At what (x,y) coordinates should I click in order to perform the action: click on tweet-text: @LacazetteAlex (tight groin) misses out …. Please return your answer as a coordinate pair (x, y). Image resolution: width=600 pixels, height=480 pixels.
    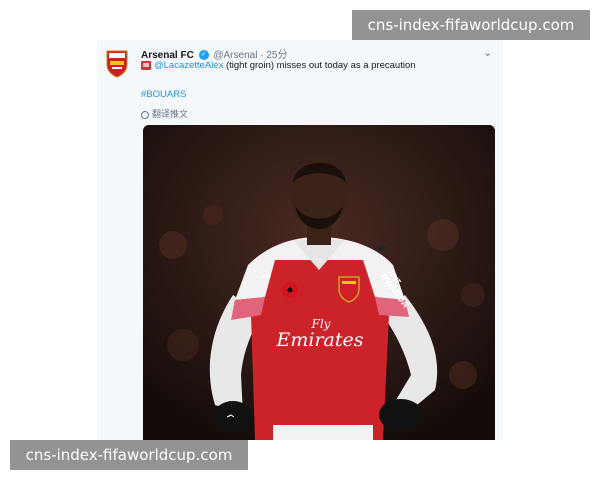
    Looking at the image, I should click on (278, 65).